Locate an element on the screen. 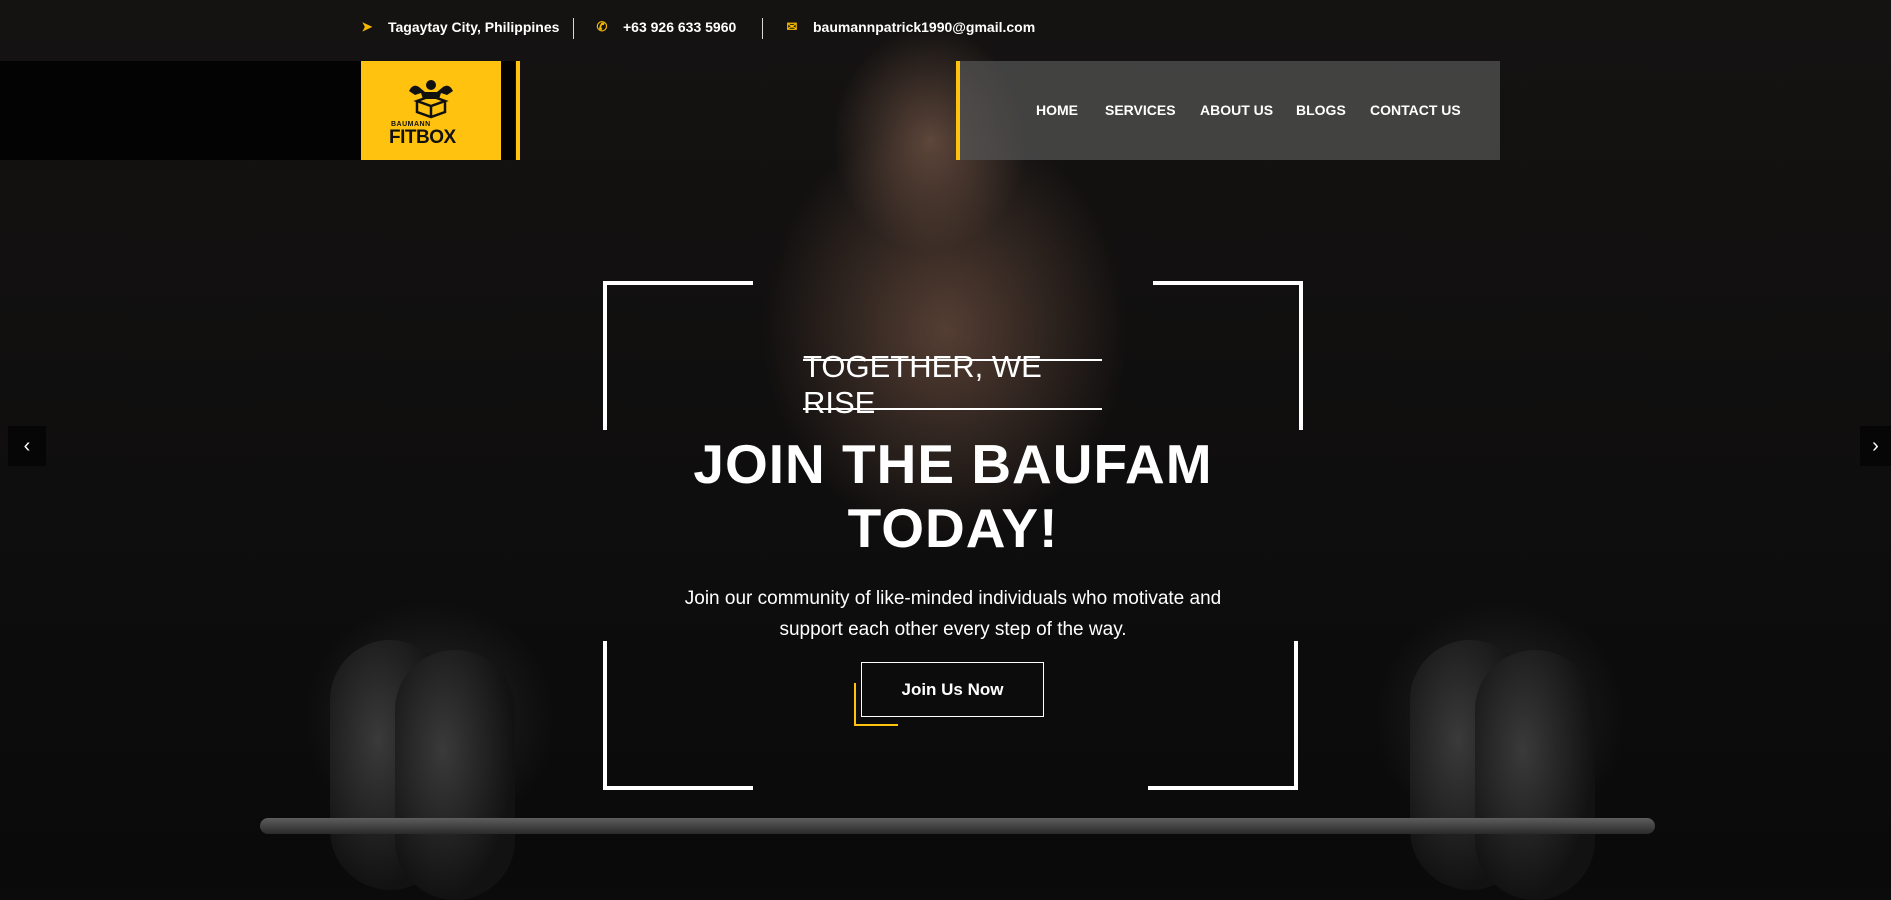 Image resolution: width=1891 pixels, height=900 pixels. email-text: baumannpatrick1990@gmail.com is located at coordinates (924, 27).